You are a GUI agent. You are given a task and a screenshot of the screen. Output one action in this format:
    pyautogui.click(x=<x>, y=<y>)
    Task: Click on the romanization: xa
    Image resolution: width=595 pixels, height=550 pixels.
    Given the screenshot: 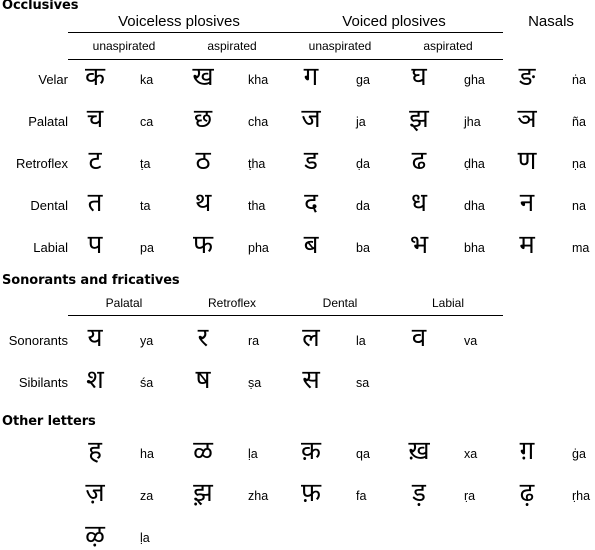 What is the action you would take?
    pyautogui.click(x=471, y=454)
    